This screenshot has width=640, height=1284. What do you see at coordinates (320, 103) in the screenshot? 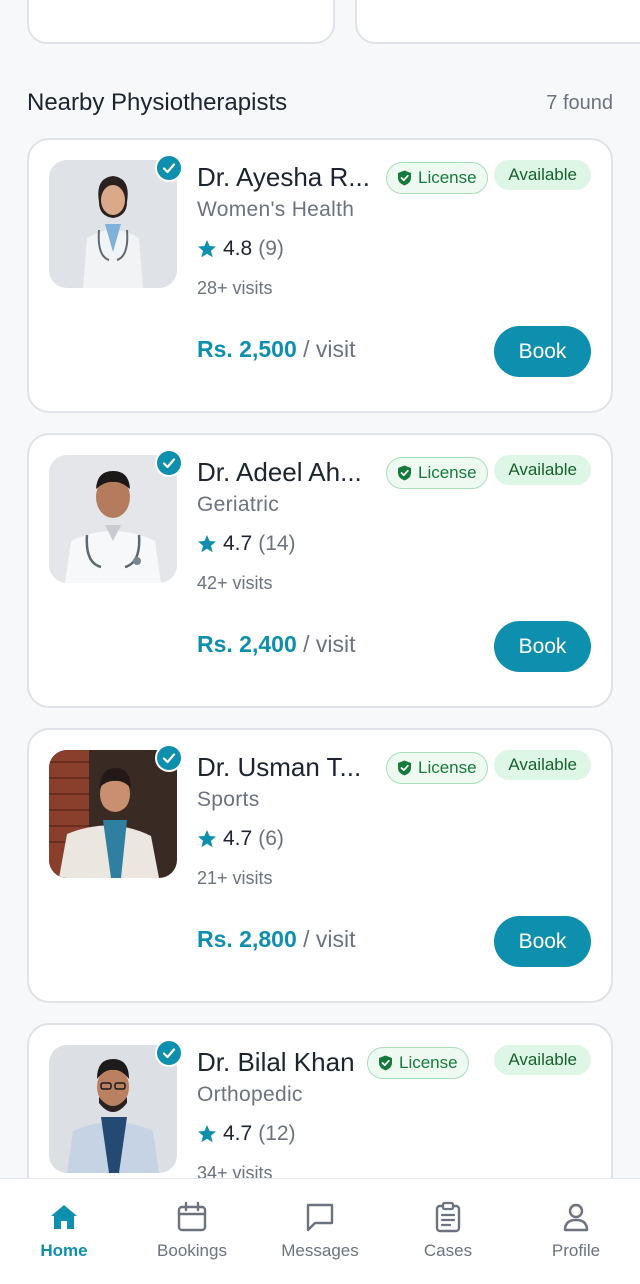
I see `section-header: Nearby Physiotherapists 7 found` at bounding box center [320, 103].